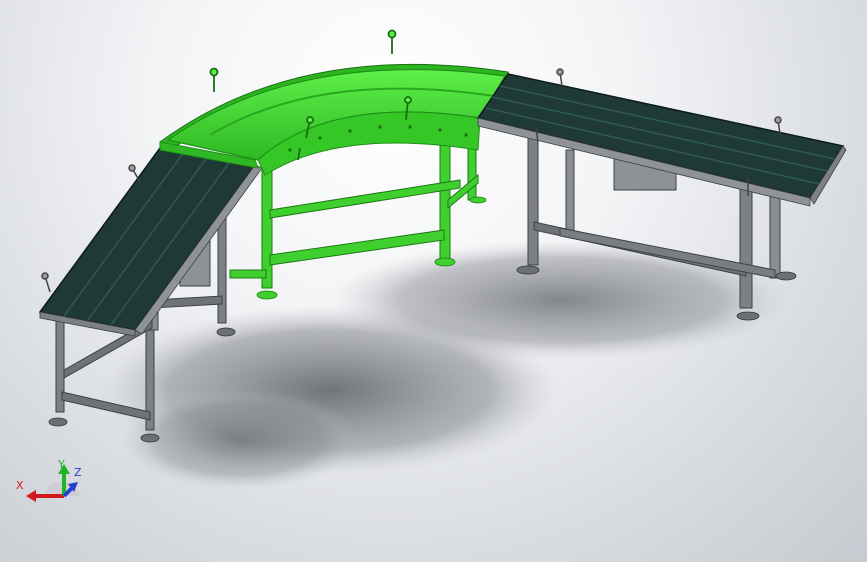 This screenshot has width=867, height=562. What do you see at coordinates (61, 465) in the screenshot?
I see `y-axis-label: Y` at bounding box center [61, 465].